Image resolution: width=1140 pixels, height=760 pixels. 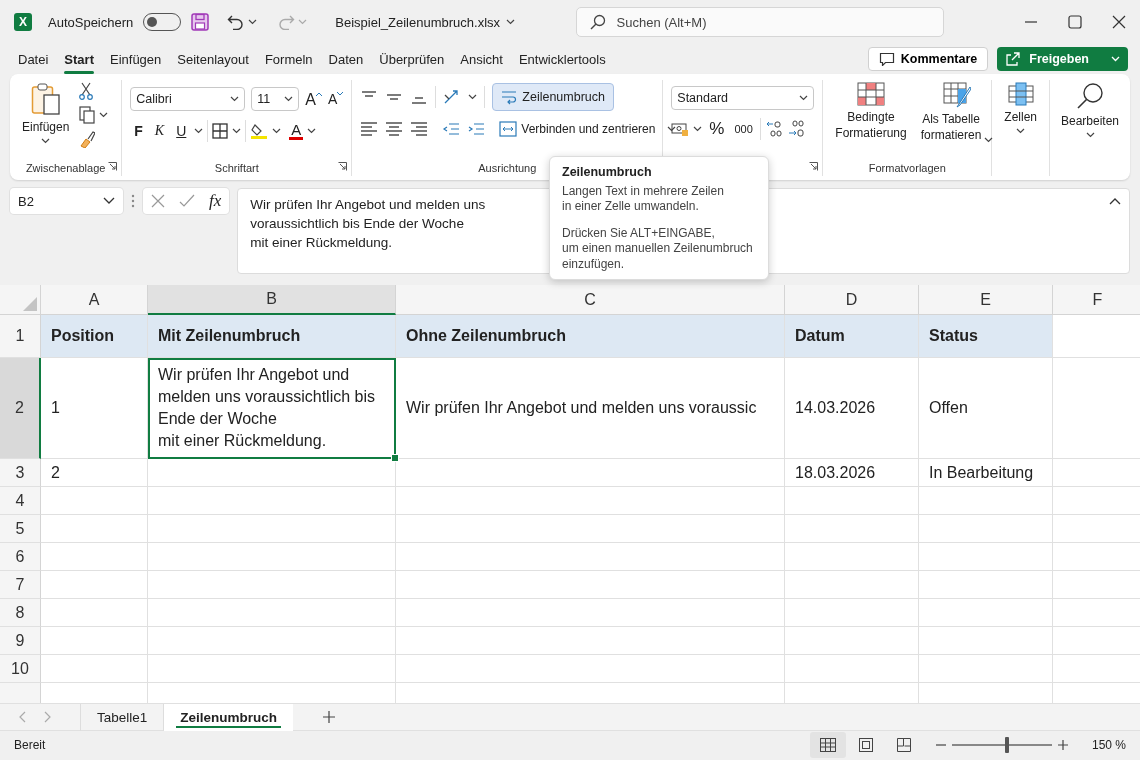 I want to click on table-cell: Offen, so click(x=986, y=408).